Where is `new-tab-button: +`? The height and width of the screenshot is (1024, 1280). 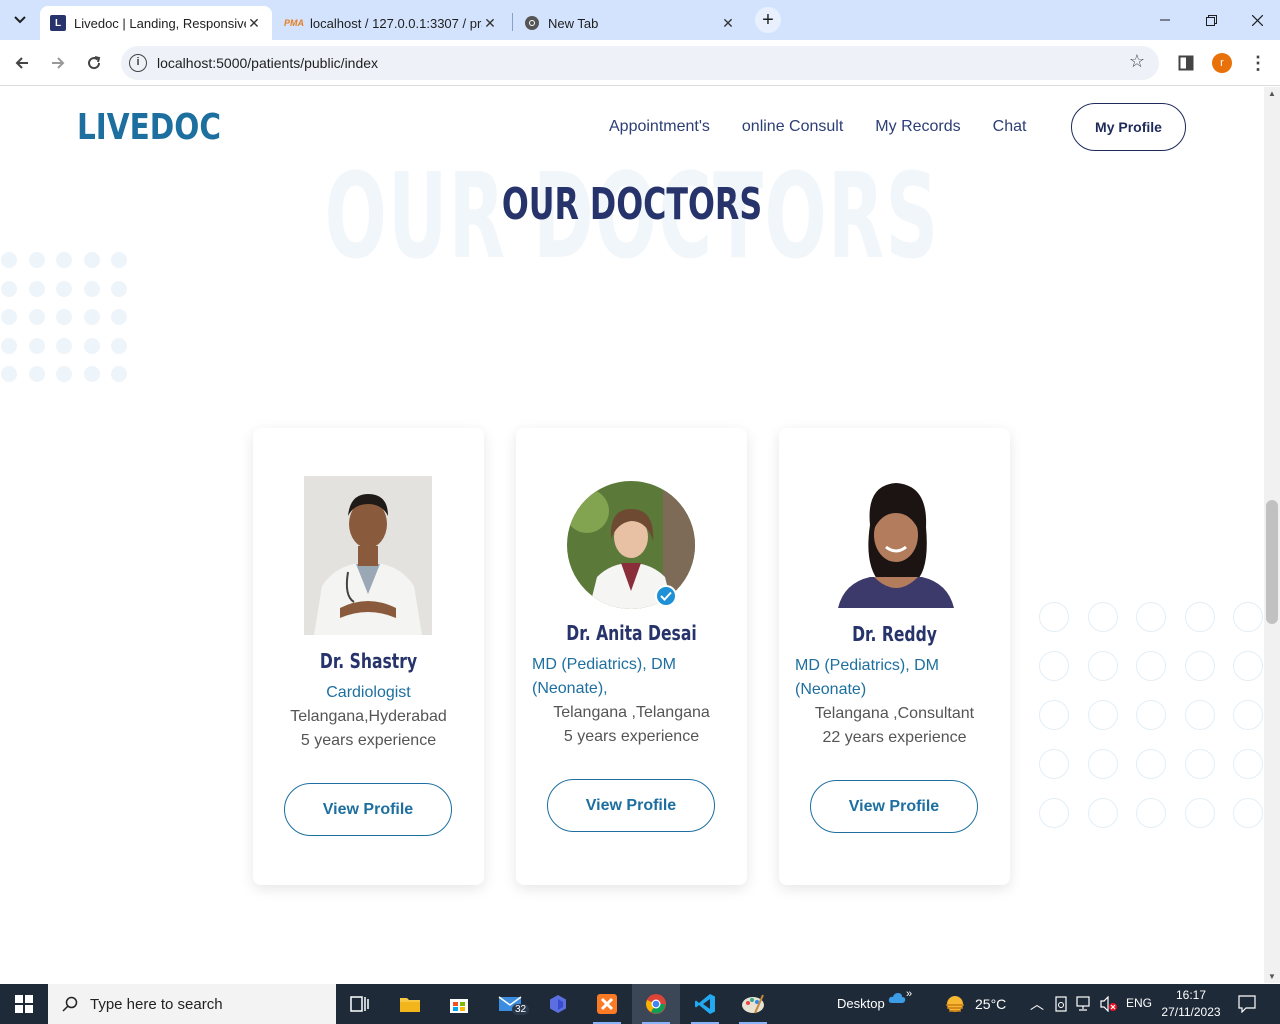 new-tab-button: + is located at coordinates (768, 20).